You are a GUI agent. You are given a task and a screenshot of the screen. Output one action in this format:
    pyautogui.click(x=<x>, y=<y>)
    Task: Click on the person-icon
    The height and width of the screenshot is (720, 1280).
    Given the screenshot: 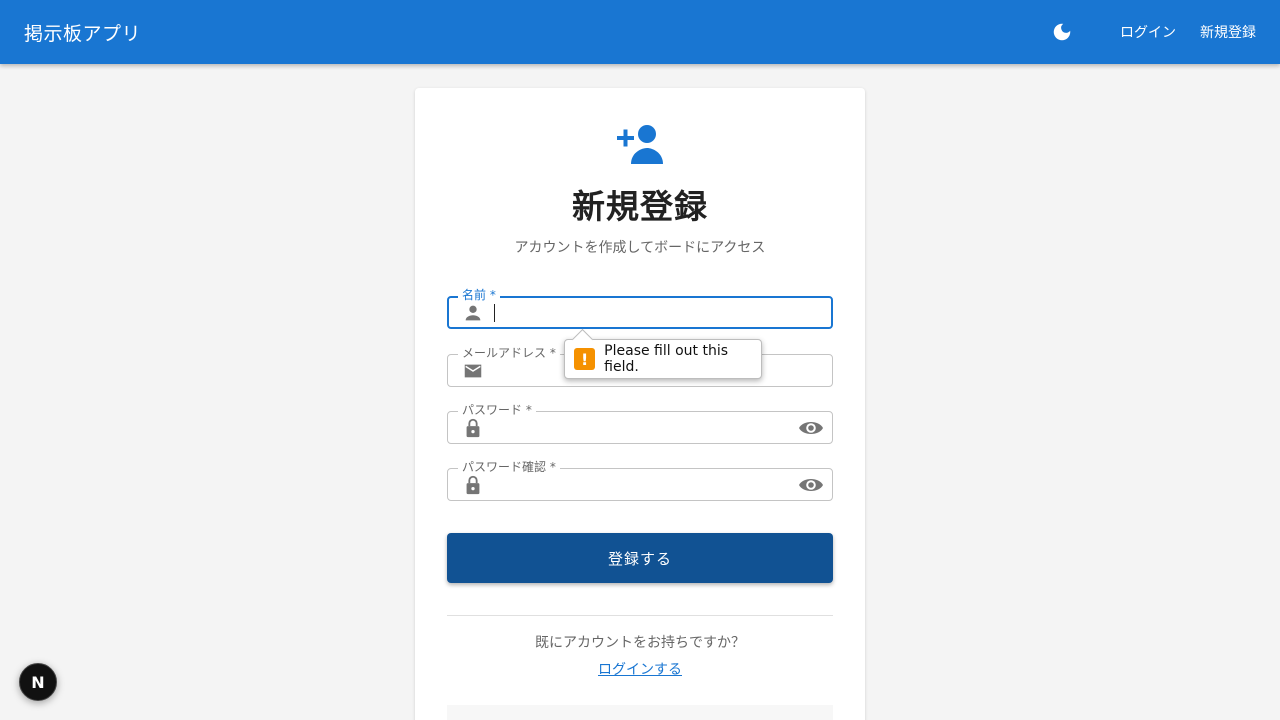 What is the action you would take?
    pyautogui.click(x=473, y=313)
    